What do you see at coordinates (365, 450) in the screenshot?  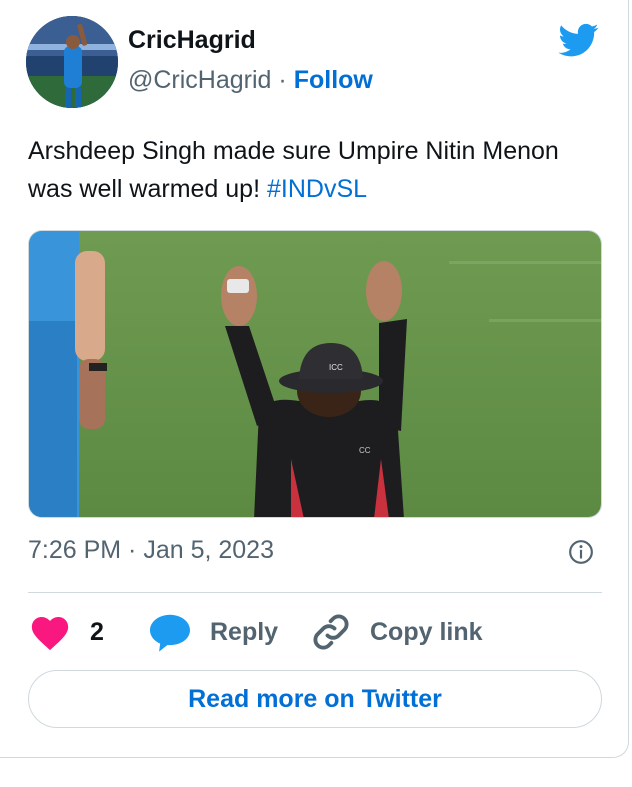 I see `shirt-logo: CC` at bounding box center [365, 450].